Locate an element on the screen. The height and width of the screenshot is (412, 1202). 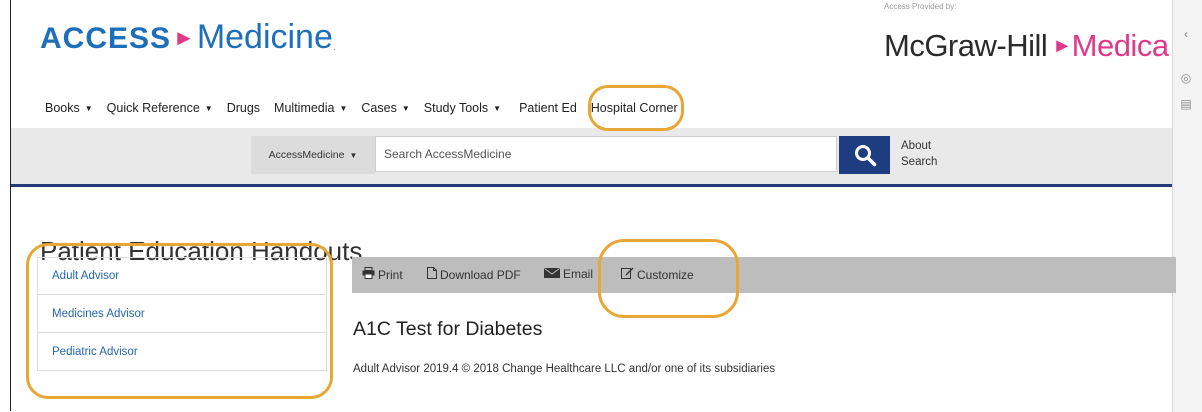
nav-item-drugs: Drugs is located at coordinates (243, 108).